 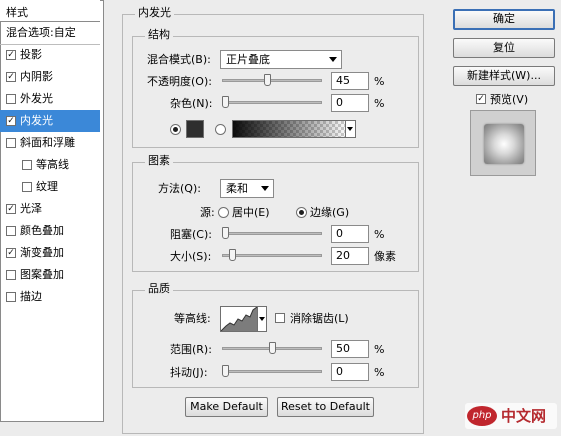 What do you see at coordinates (509, 99) in the screenshot?
I see `preview-label: 预览(V)` at bounding box center [509, 99].